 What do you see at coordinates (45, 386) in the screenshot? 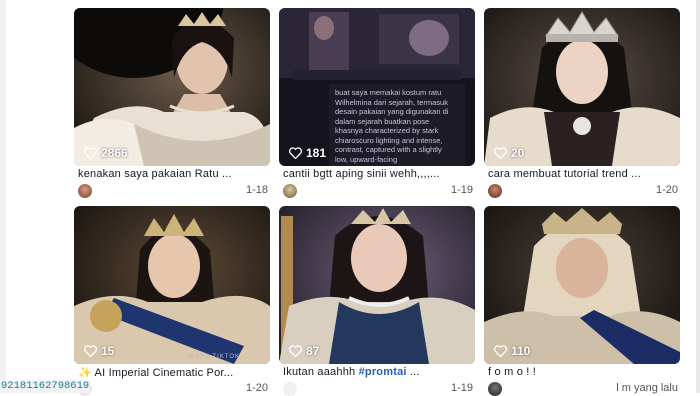
I see `id-label: 92181162798619` at bounding box center [45, 386].